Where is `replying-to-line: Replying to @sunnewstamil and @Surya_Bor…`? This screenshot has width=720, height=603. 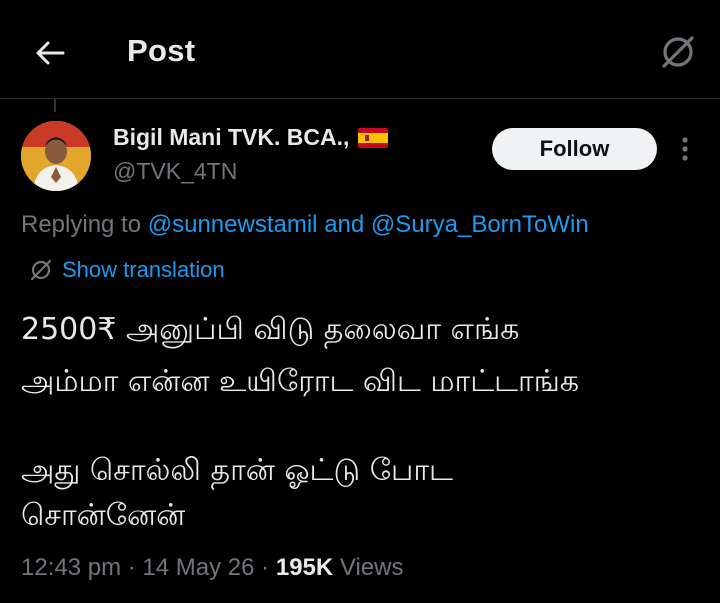
replying-to-line: Replying to @sunnewstamil and @Surya_Bor… is located at coordinates (305, 225).